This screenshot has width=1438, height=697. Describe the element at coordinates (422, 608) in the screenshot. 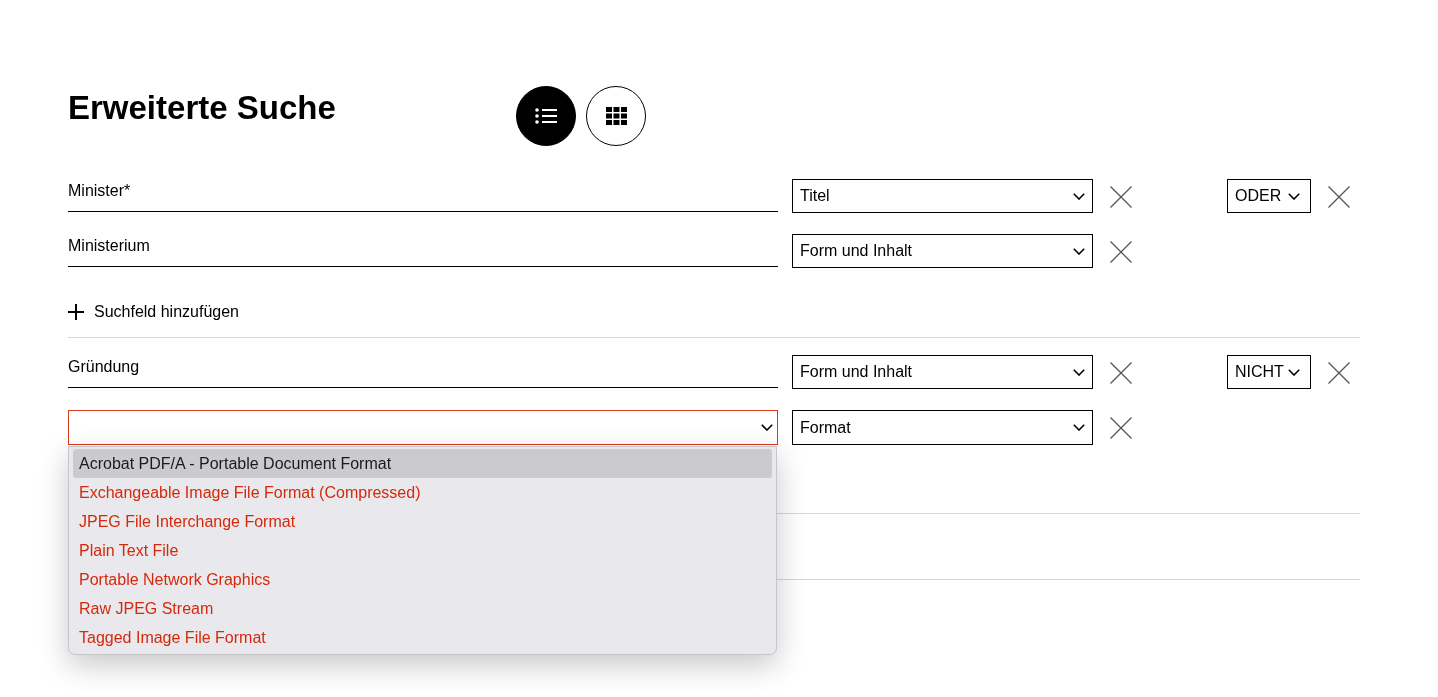

I see `dropdown-option: Raw JPEG Stream` at that location.